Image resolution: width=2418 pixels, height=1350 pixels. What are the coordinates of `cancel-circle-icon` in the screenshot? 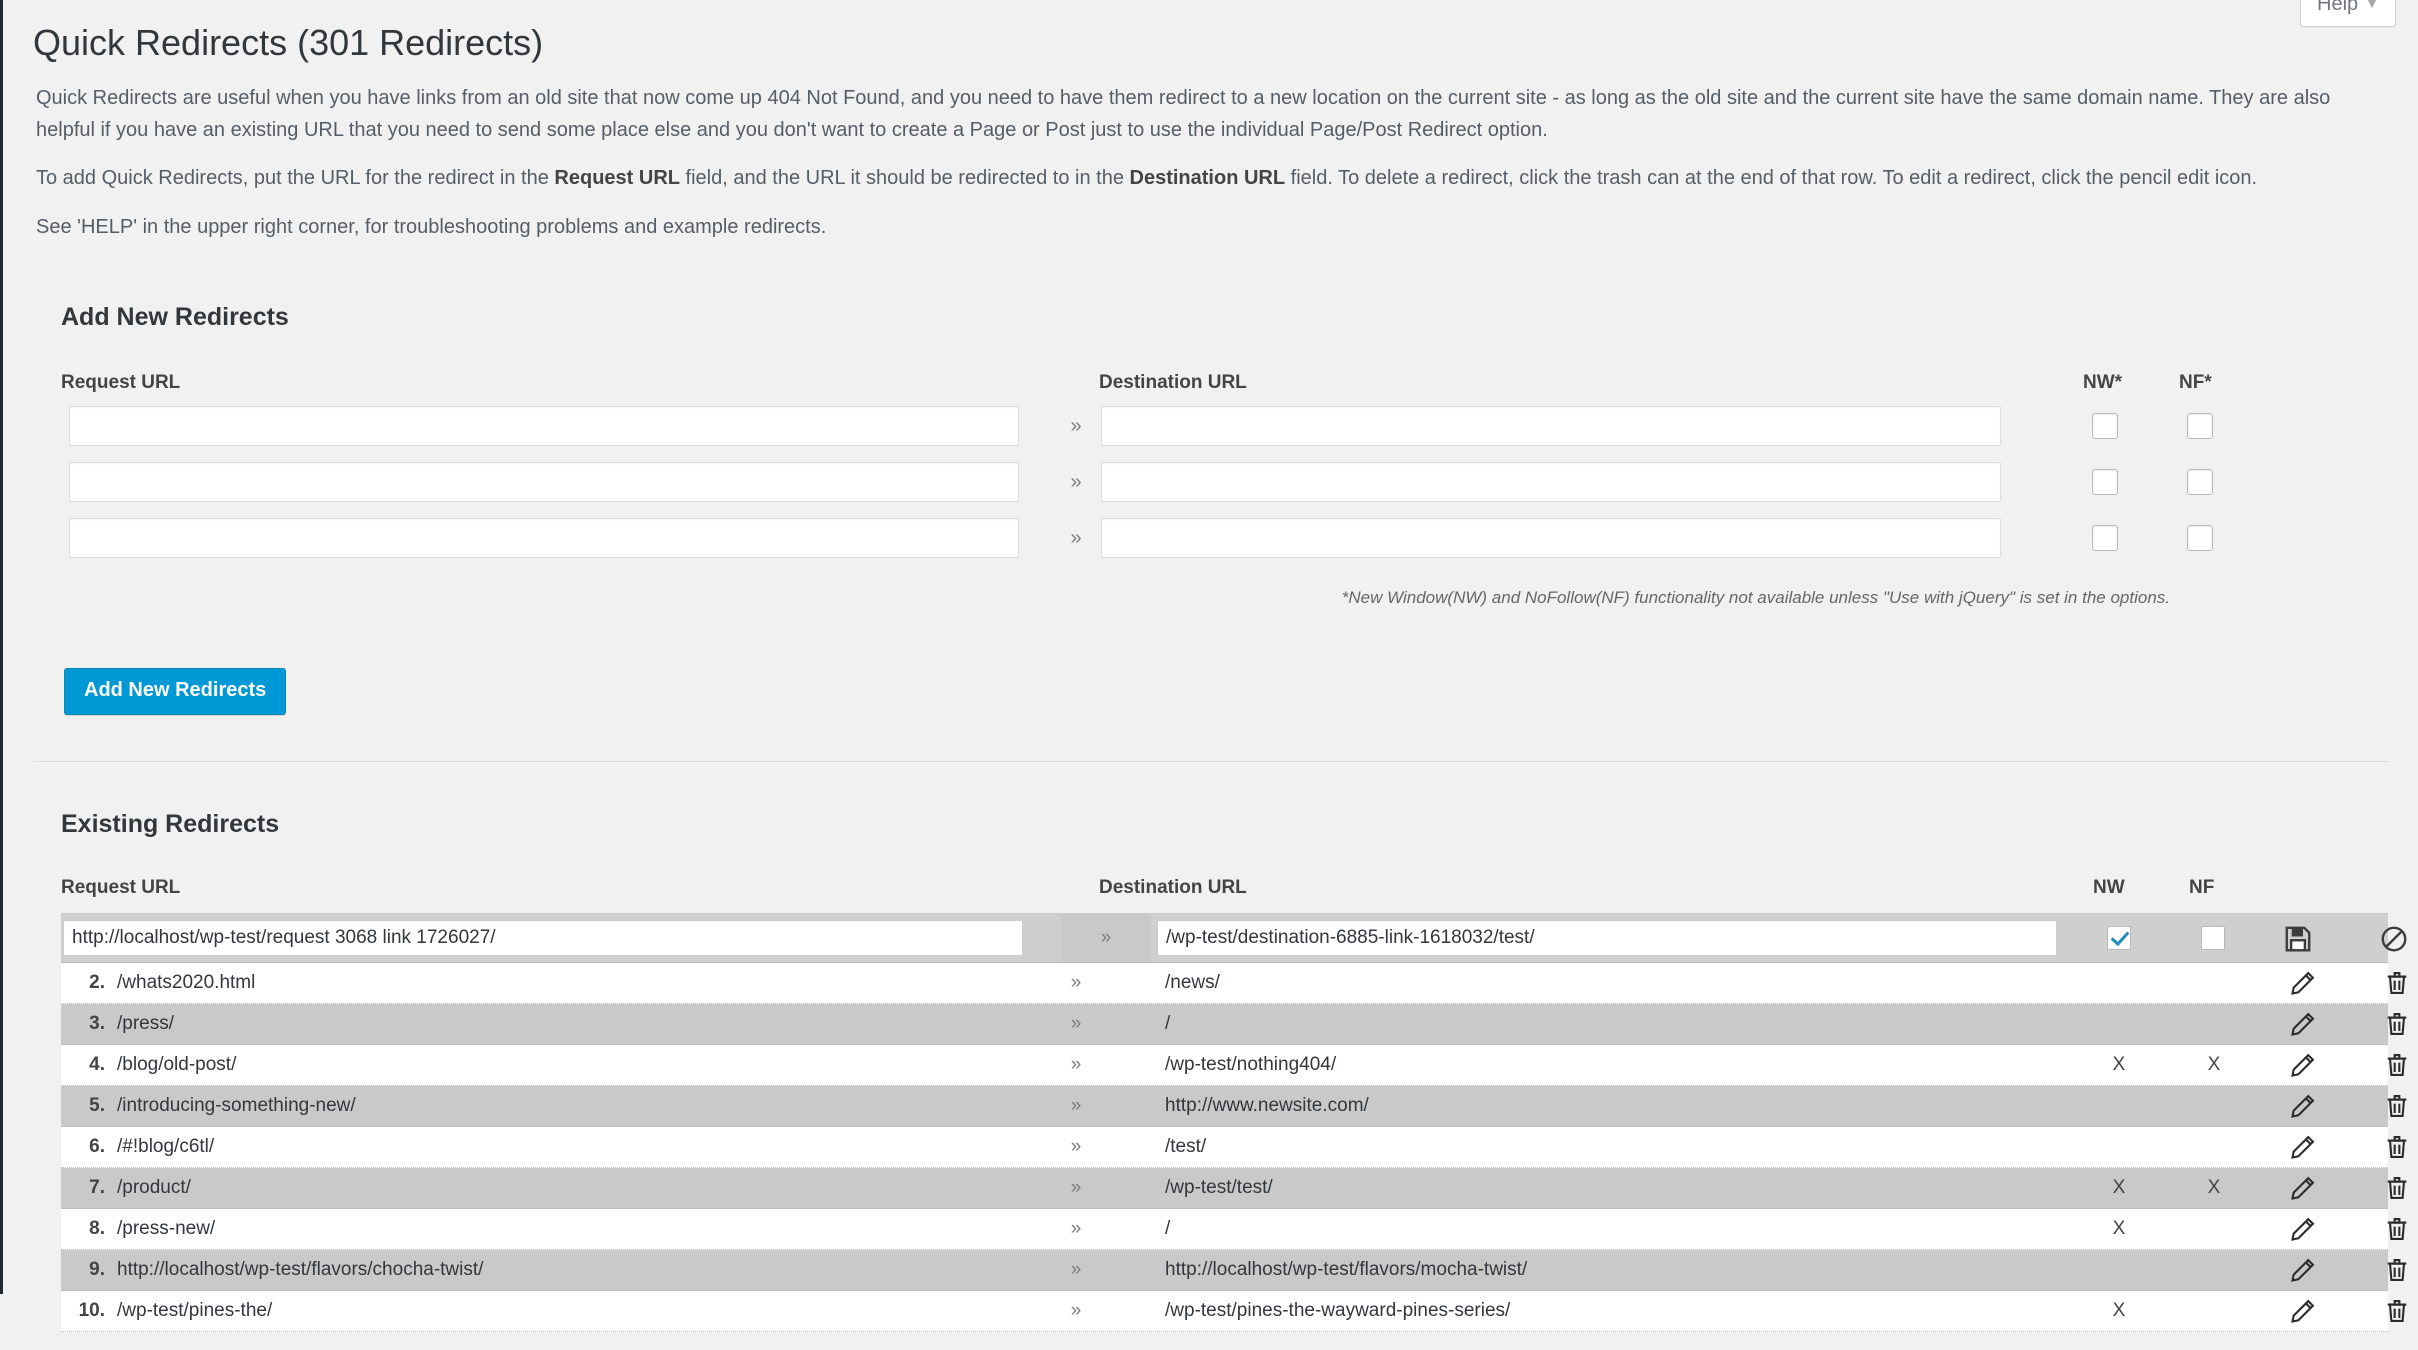 It's located at (2396, 939).